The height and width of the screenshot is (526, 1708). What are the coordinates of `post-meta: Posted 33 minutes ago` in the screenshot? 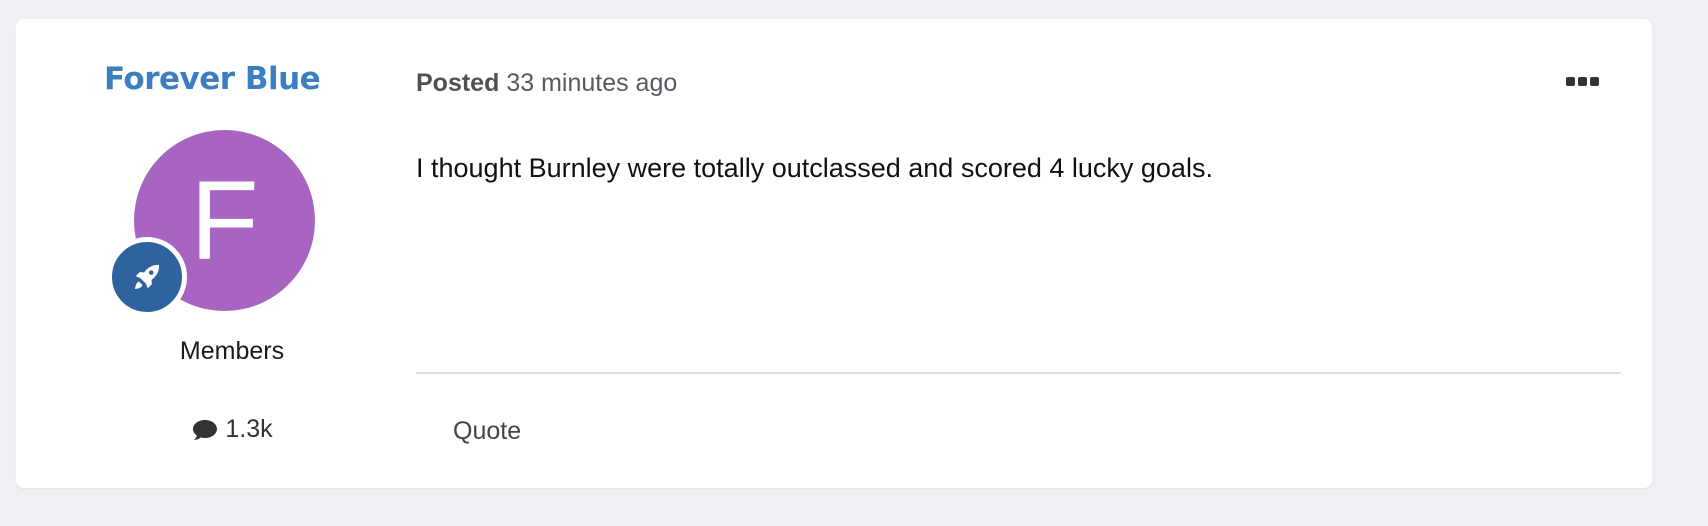 It's located at (546, 83).